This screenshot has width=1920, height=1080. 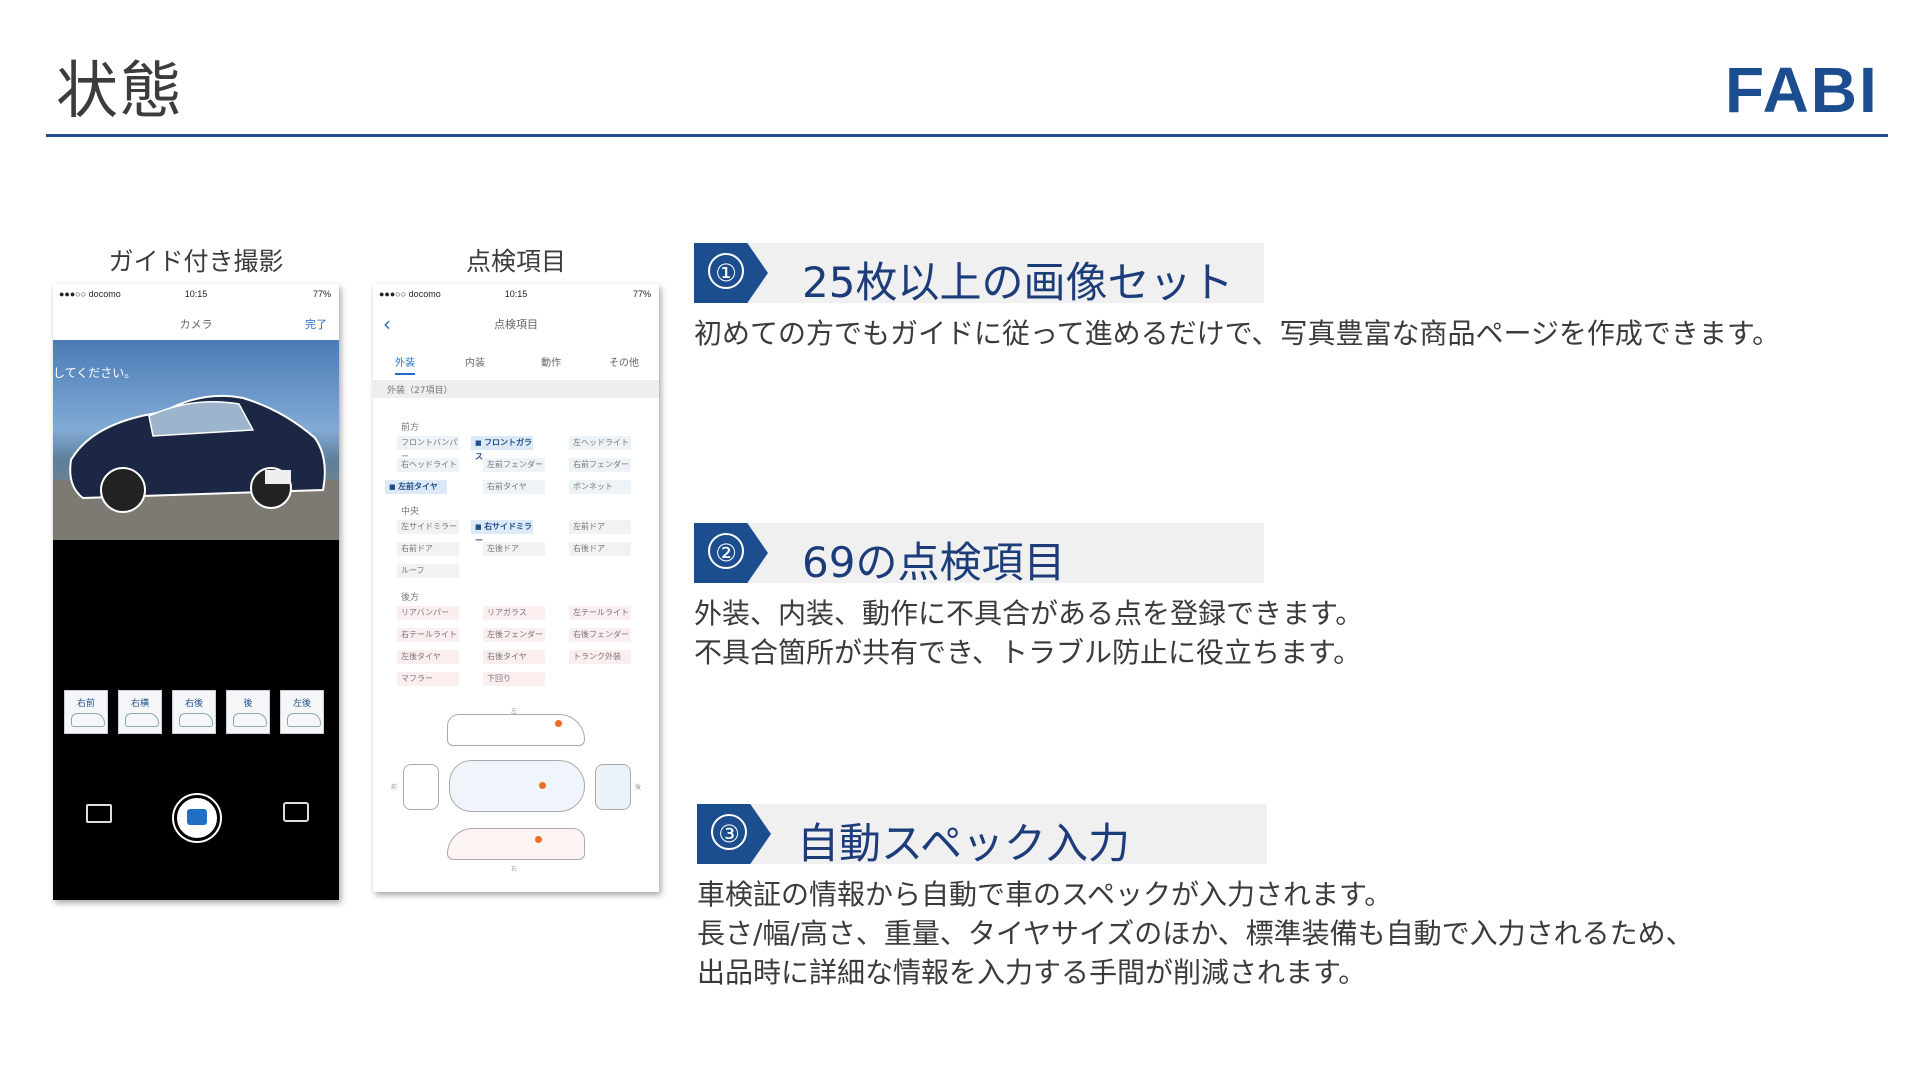 I want to click on camera-icon, so click(x=197, y=817).